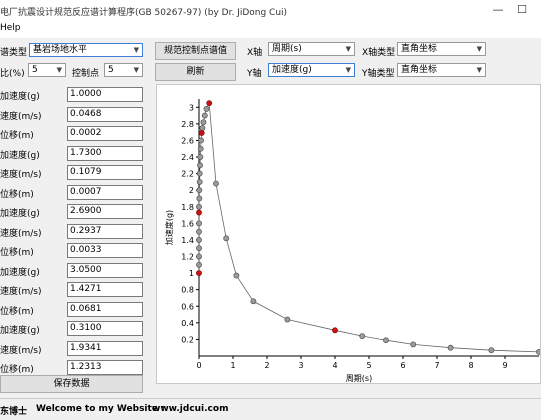 The width and height of the screenshot is (541, 420). What do you see at coordinates (105, 231) in the screenshot?
I see `param-value-field: 0.2937` at bounding box center [105, 231].